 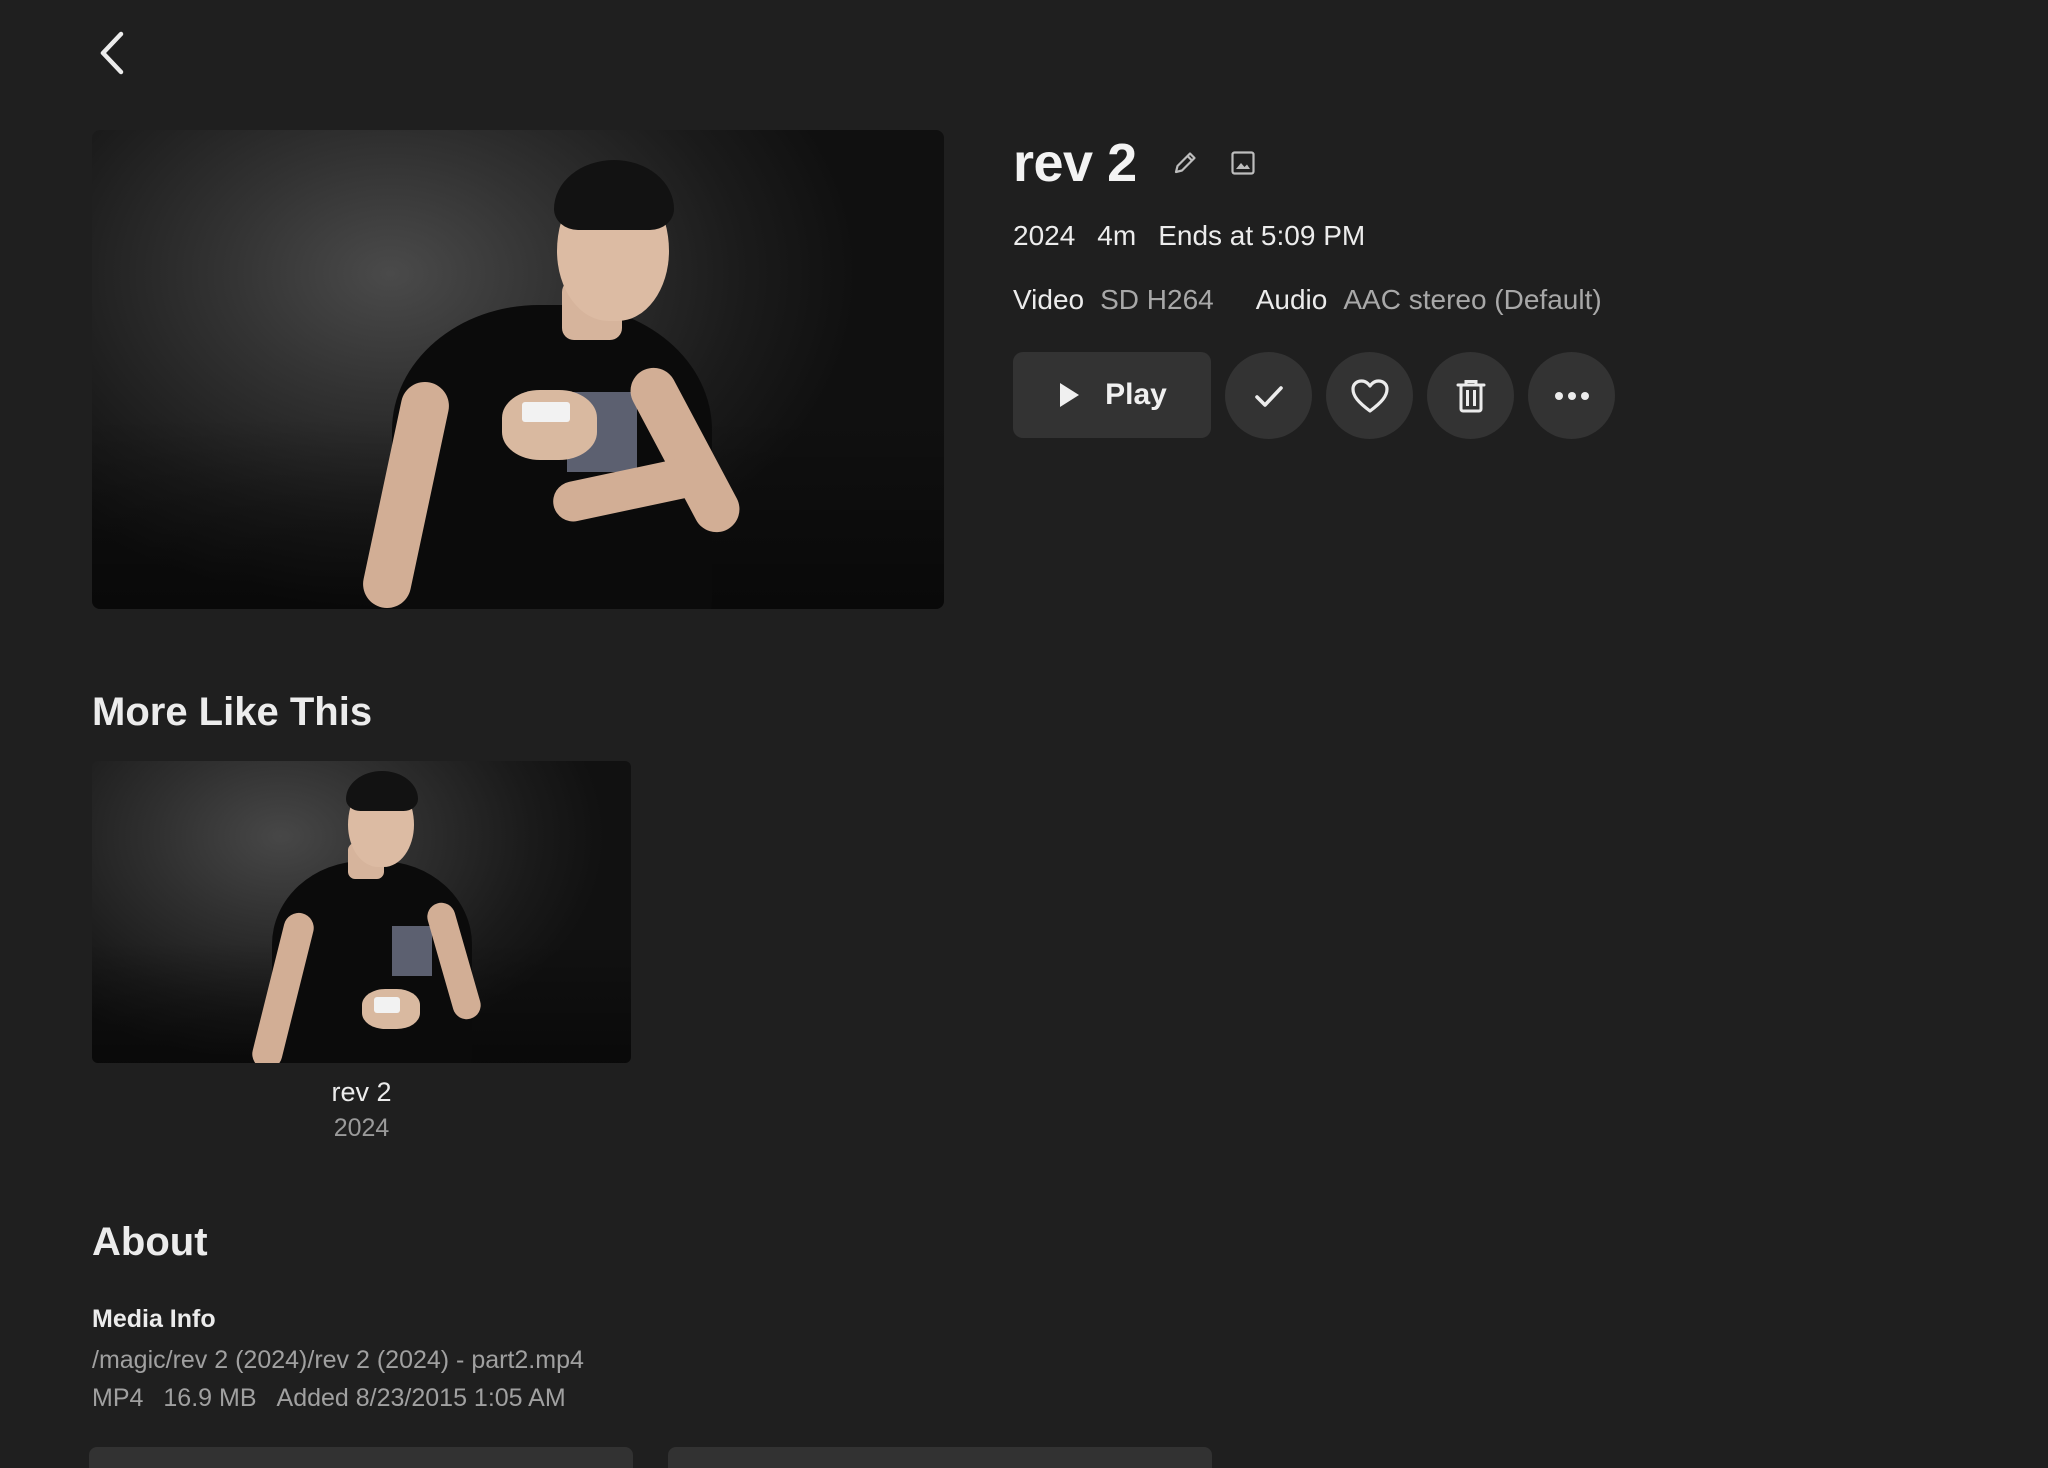 I want to click on item-title: rev 2, so click(x=1075, y=163).